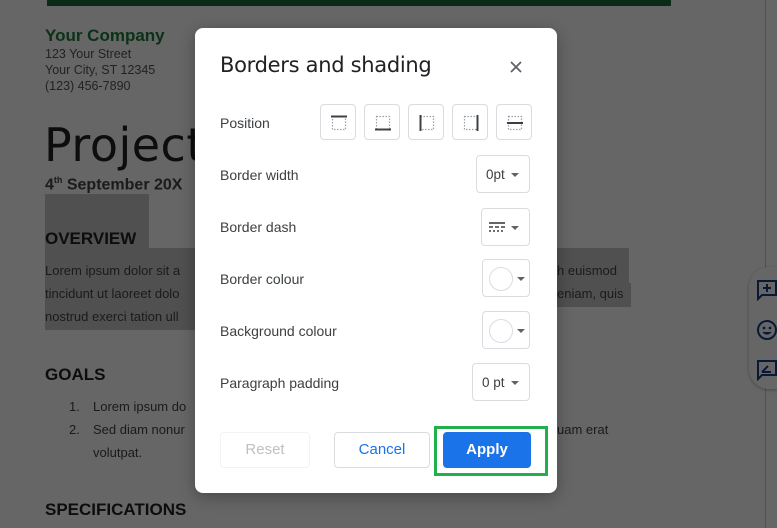 This screenshot has height=528, width=777. I want to click on paragraph-padding-dropdown: 0 pt, so click(501, 382).